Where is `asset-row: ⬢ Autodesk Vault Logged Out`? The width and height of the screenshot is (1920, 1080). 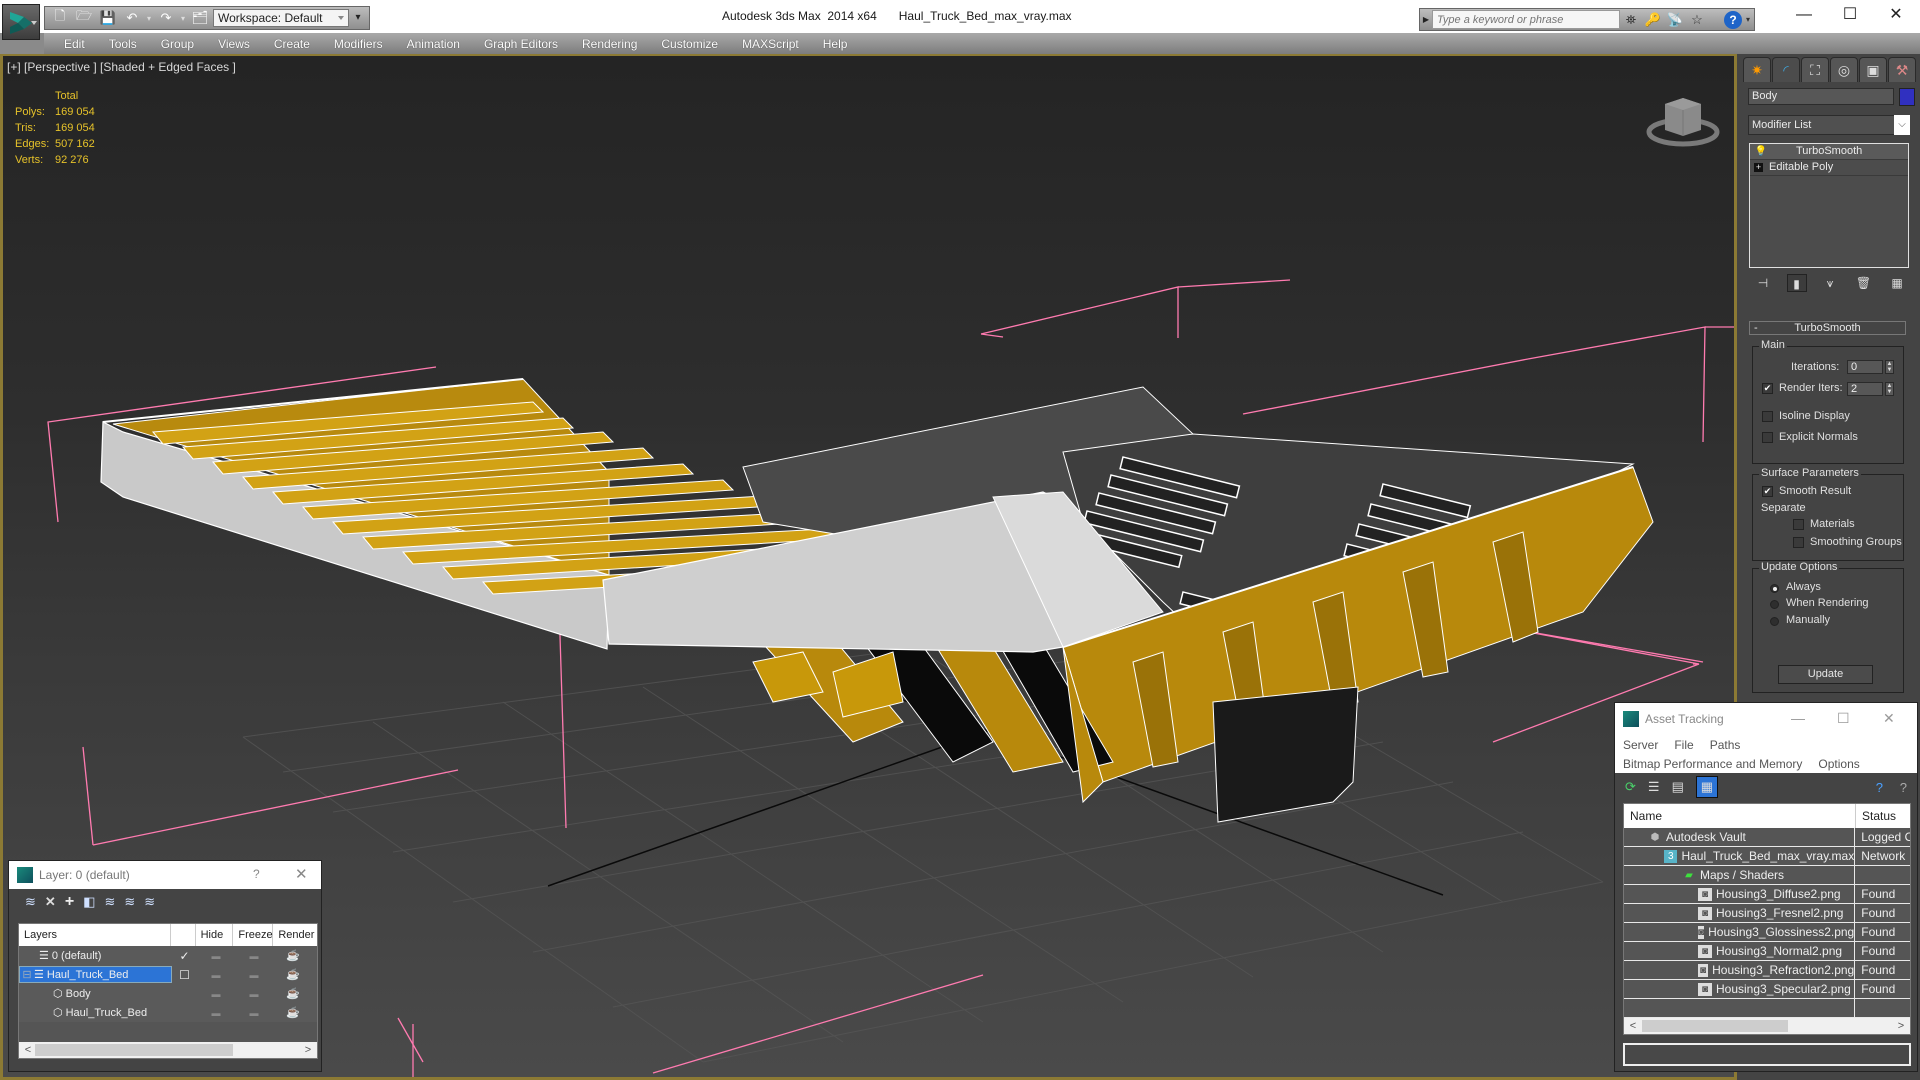
asset-row: ⬢ Autodesk Vault Logged Out is located at coordinates (1767, 837).